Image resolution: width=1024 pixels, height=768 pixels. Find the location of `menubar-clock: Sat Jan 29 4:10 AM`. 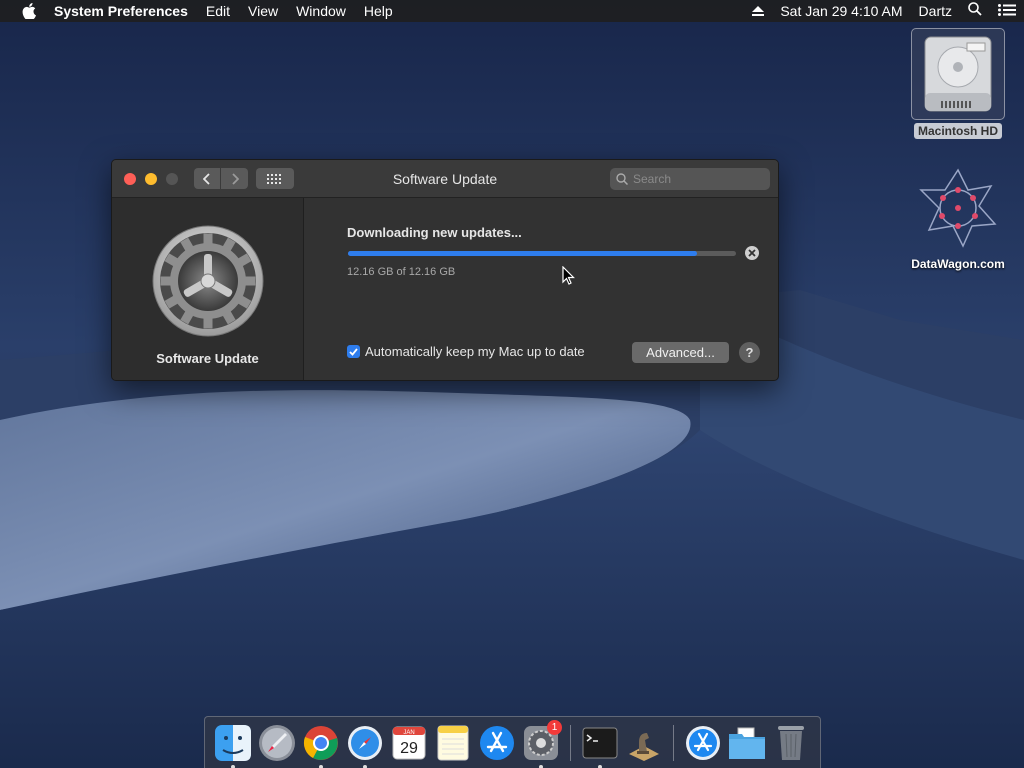

menubar-clock: Sat Jan 29 4:10 AM is located at coordinates (841, 11).